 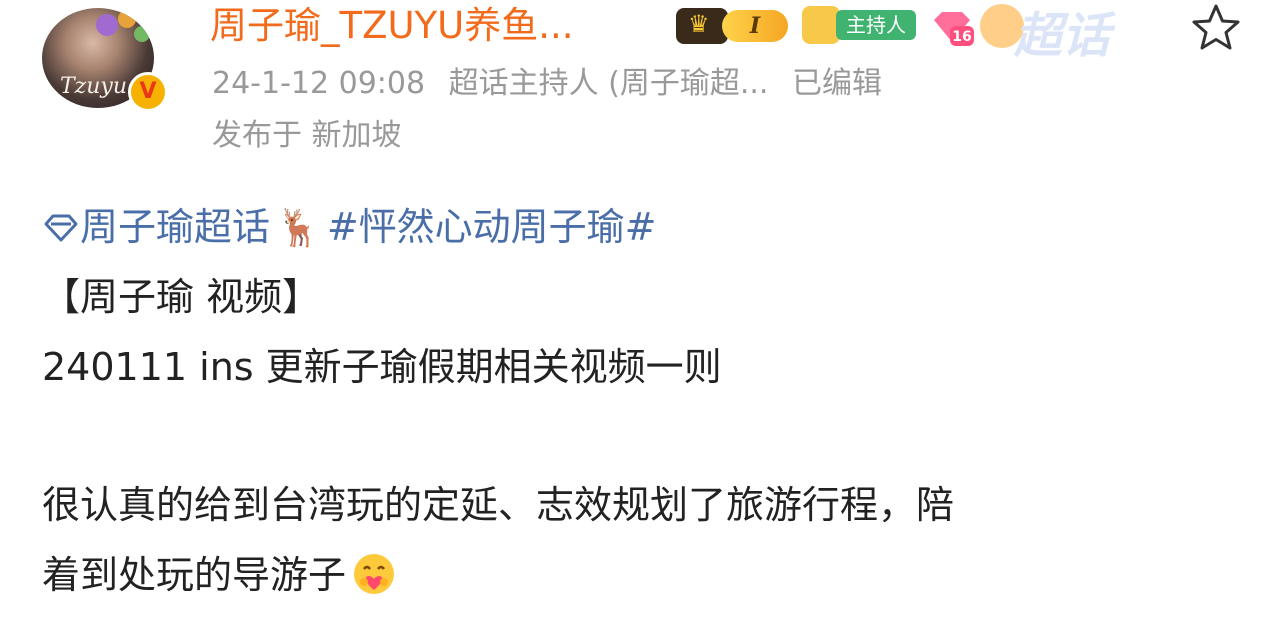 I want to click on post-paragraph-line: 很认真的给到台湾玩的定延、志效规划了旅游行程，陪, so click(x=498, y=505).